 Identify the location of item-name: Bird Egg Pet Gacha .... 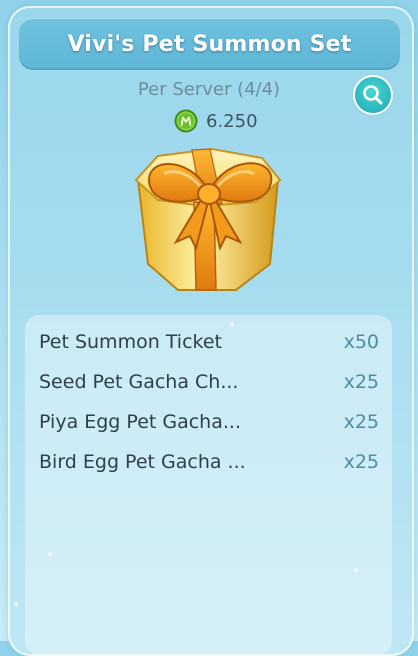
(142, 462).